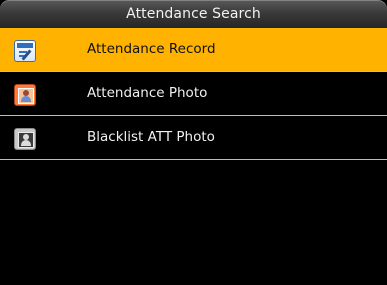 The width and height of the screenshot is (387, 285). Describe the element at coordinates (25, 51) in the screenshot. I see `attendance-record-icon` at that location.